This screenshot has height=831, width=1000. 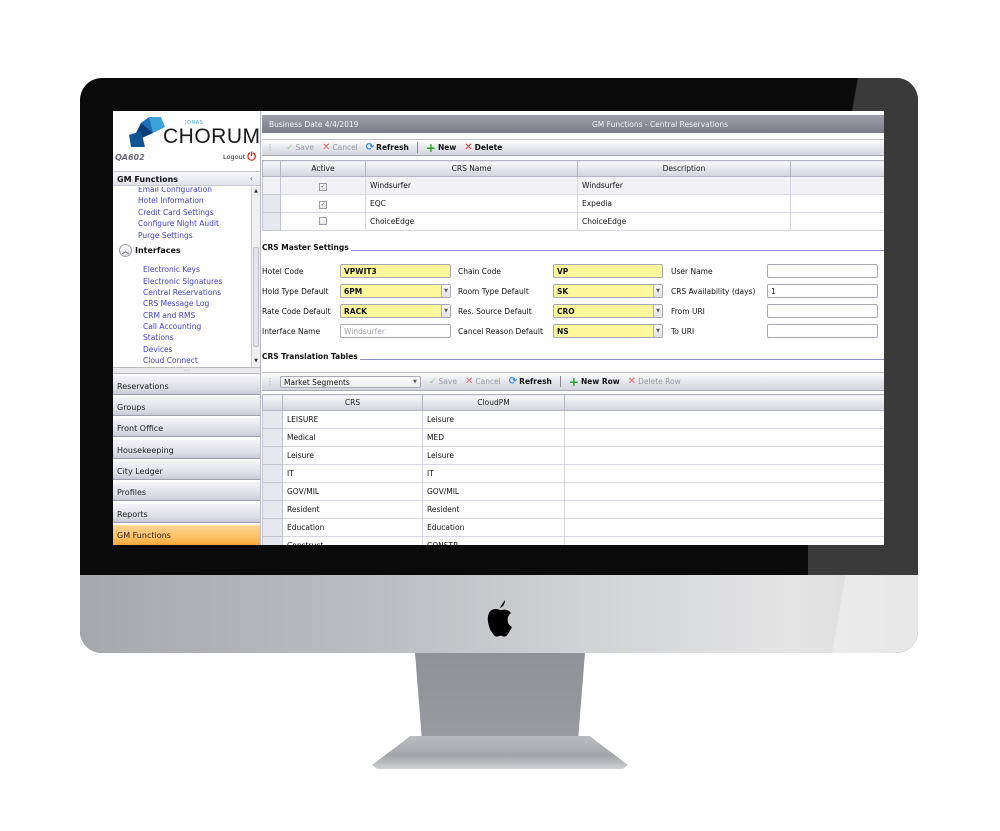 What do you see at coordinates (684, 185) in the screenshot?
I see `description-cell: Windsurfer` at bounding box center [684, 185].